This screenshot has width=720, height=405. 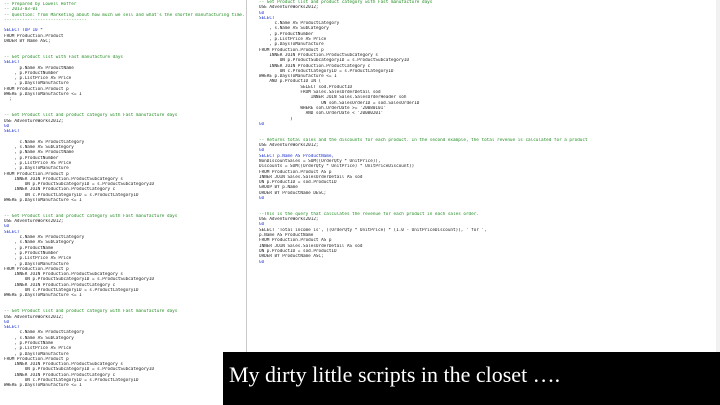 What do you see at coordinates (718, 202) in the screenshot?
I see `vertical-scrollbar` at bounding box center [718, 202].